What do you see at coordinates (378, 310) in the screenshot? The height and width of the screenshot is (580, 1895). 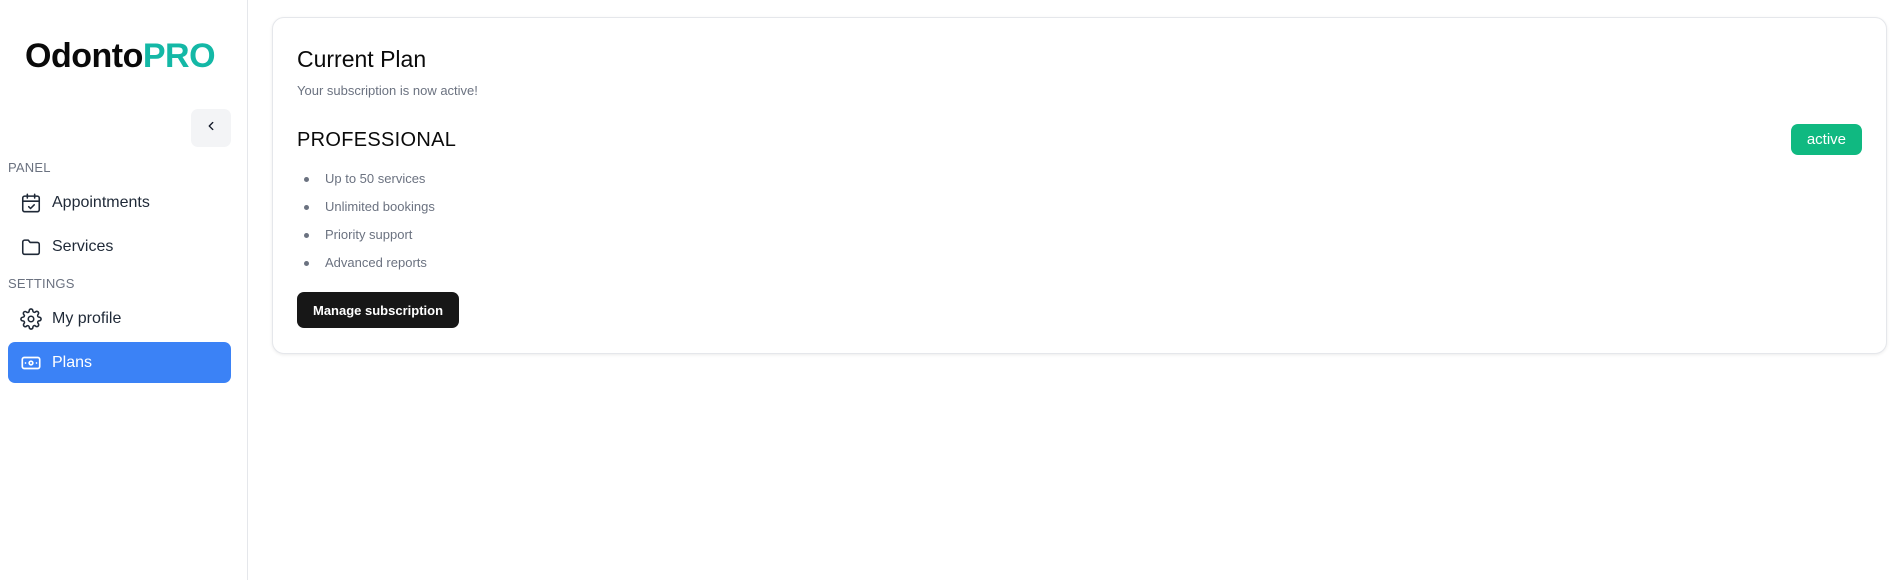 I see `manage-subscription-button: Manage subscription` at bounding box center [378, 310].